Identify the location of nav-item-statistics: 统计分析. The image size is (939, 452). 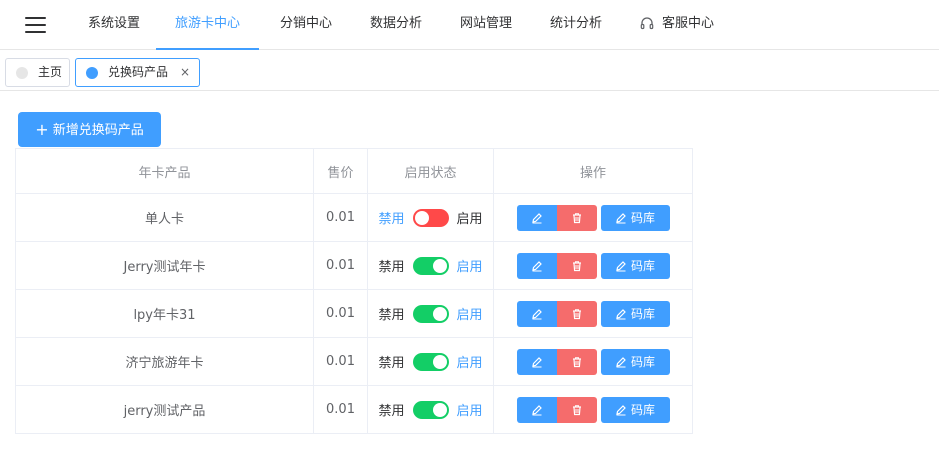
(576, 25).